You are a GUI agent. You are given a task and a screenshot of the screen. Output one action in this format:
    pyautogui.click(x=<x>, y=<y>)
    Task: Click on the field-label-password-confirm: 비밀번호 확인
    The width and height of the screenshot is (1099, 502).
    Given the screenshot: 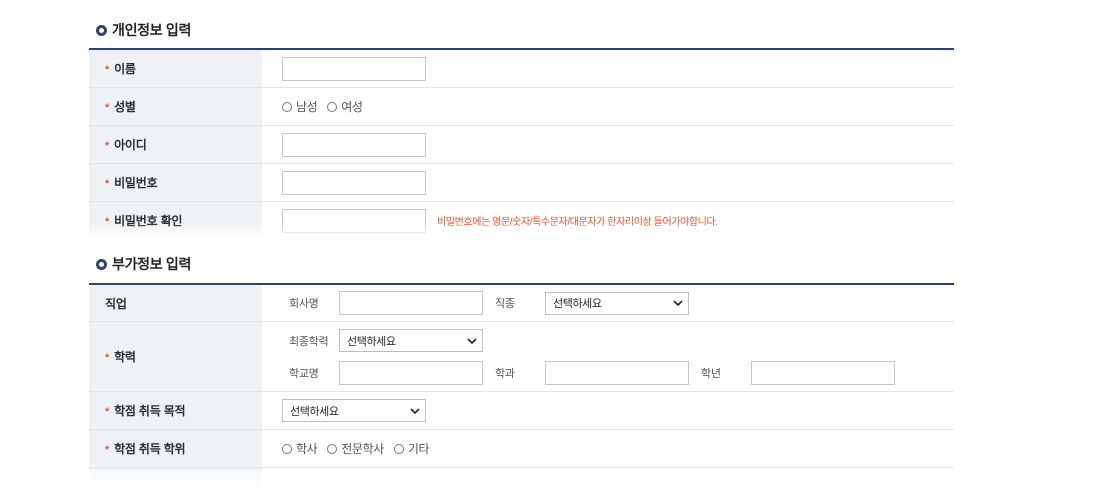 What is the action you would take?
    pyautogui.click(x=148, y=221)
    